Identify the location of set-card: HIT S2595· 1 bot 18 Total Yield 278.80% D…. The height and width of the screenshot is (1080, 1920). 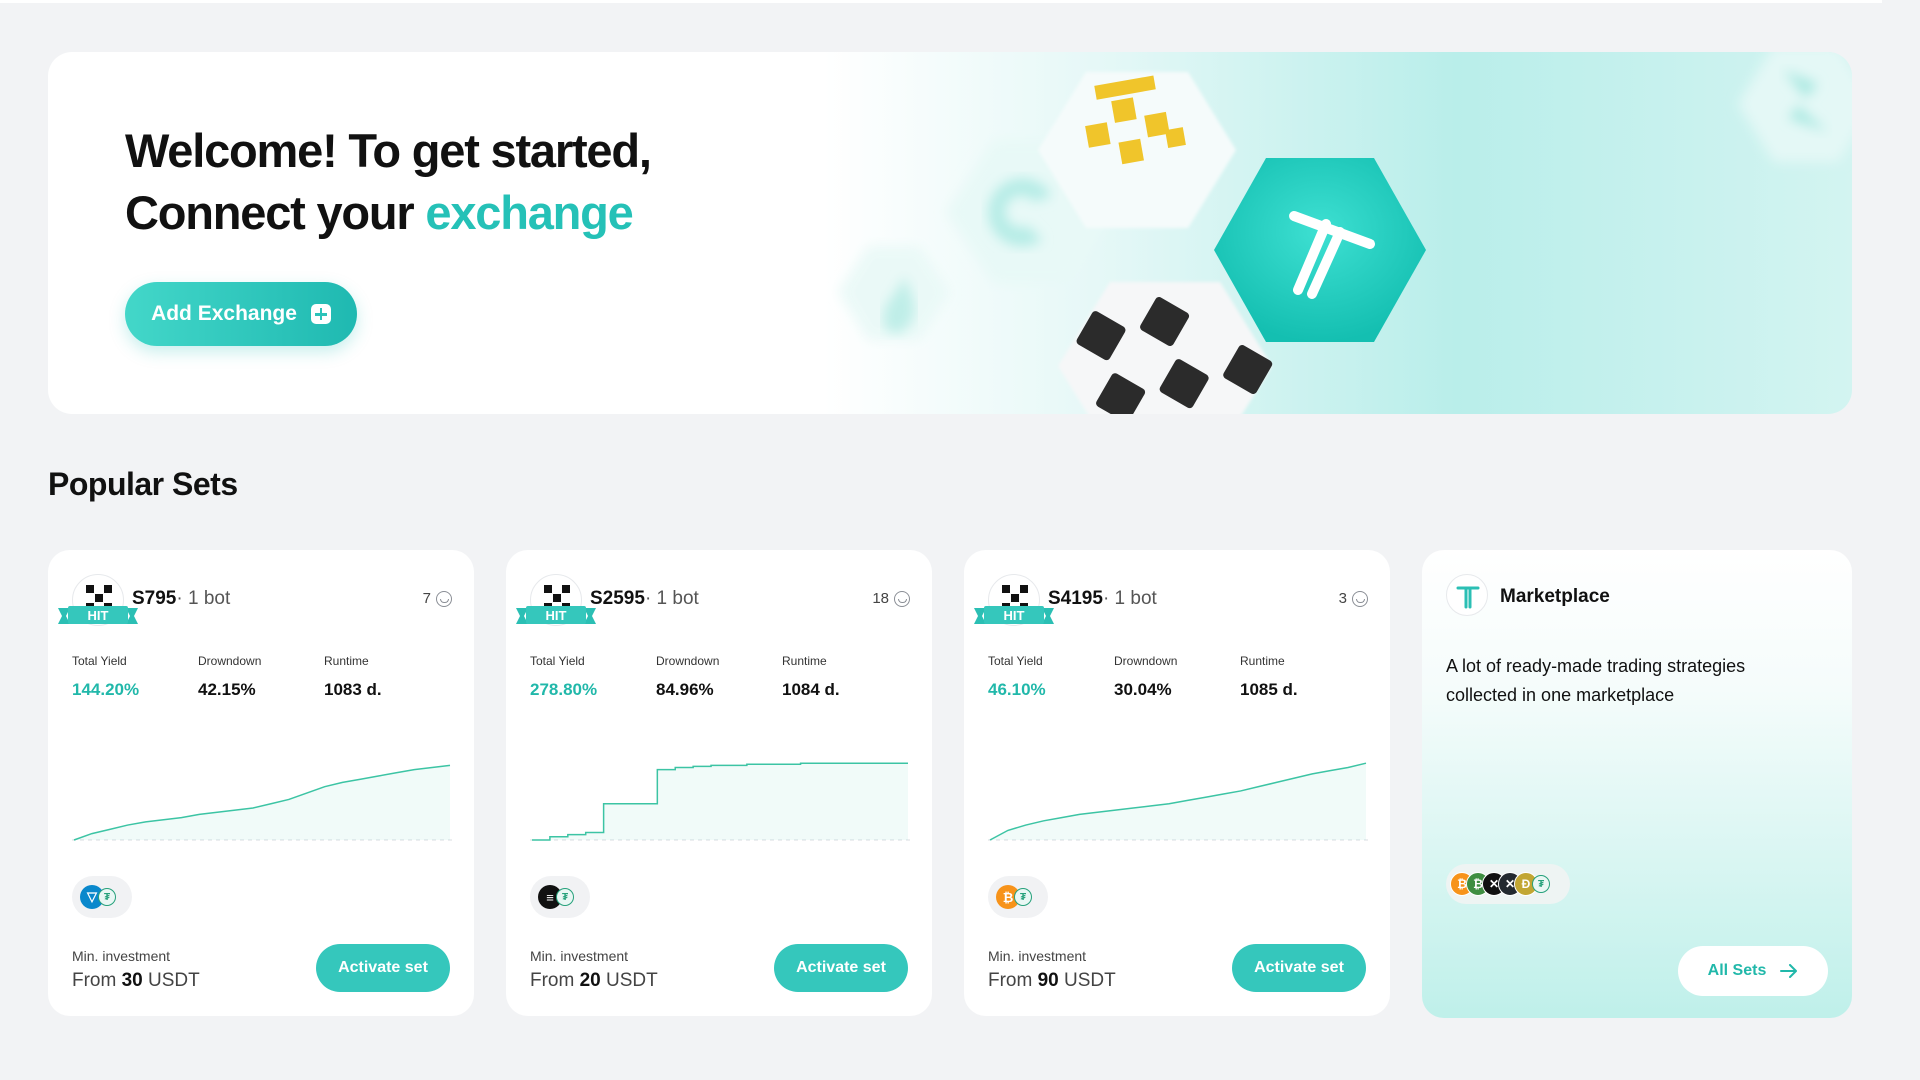
(719, 783).